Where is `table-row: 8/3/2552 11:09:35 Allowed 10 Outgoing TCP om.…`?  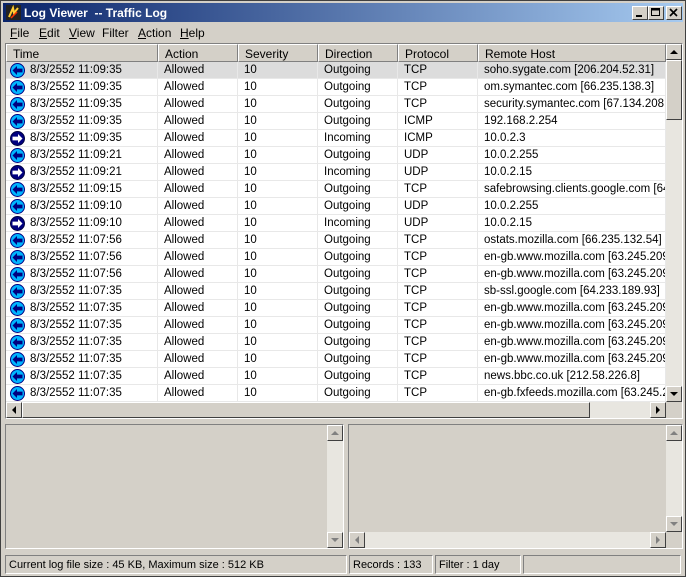 table-row: 8/3/2552 11:09:35 Allowed 10 Outgoing TCP om.… is located at coordinates (336, 87).